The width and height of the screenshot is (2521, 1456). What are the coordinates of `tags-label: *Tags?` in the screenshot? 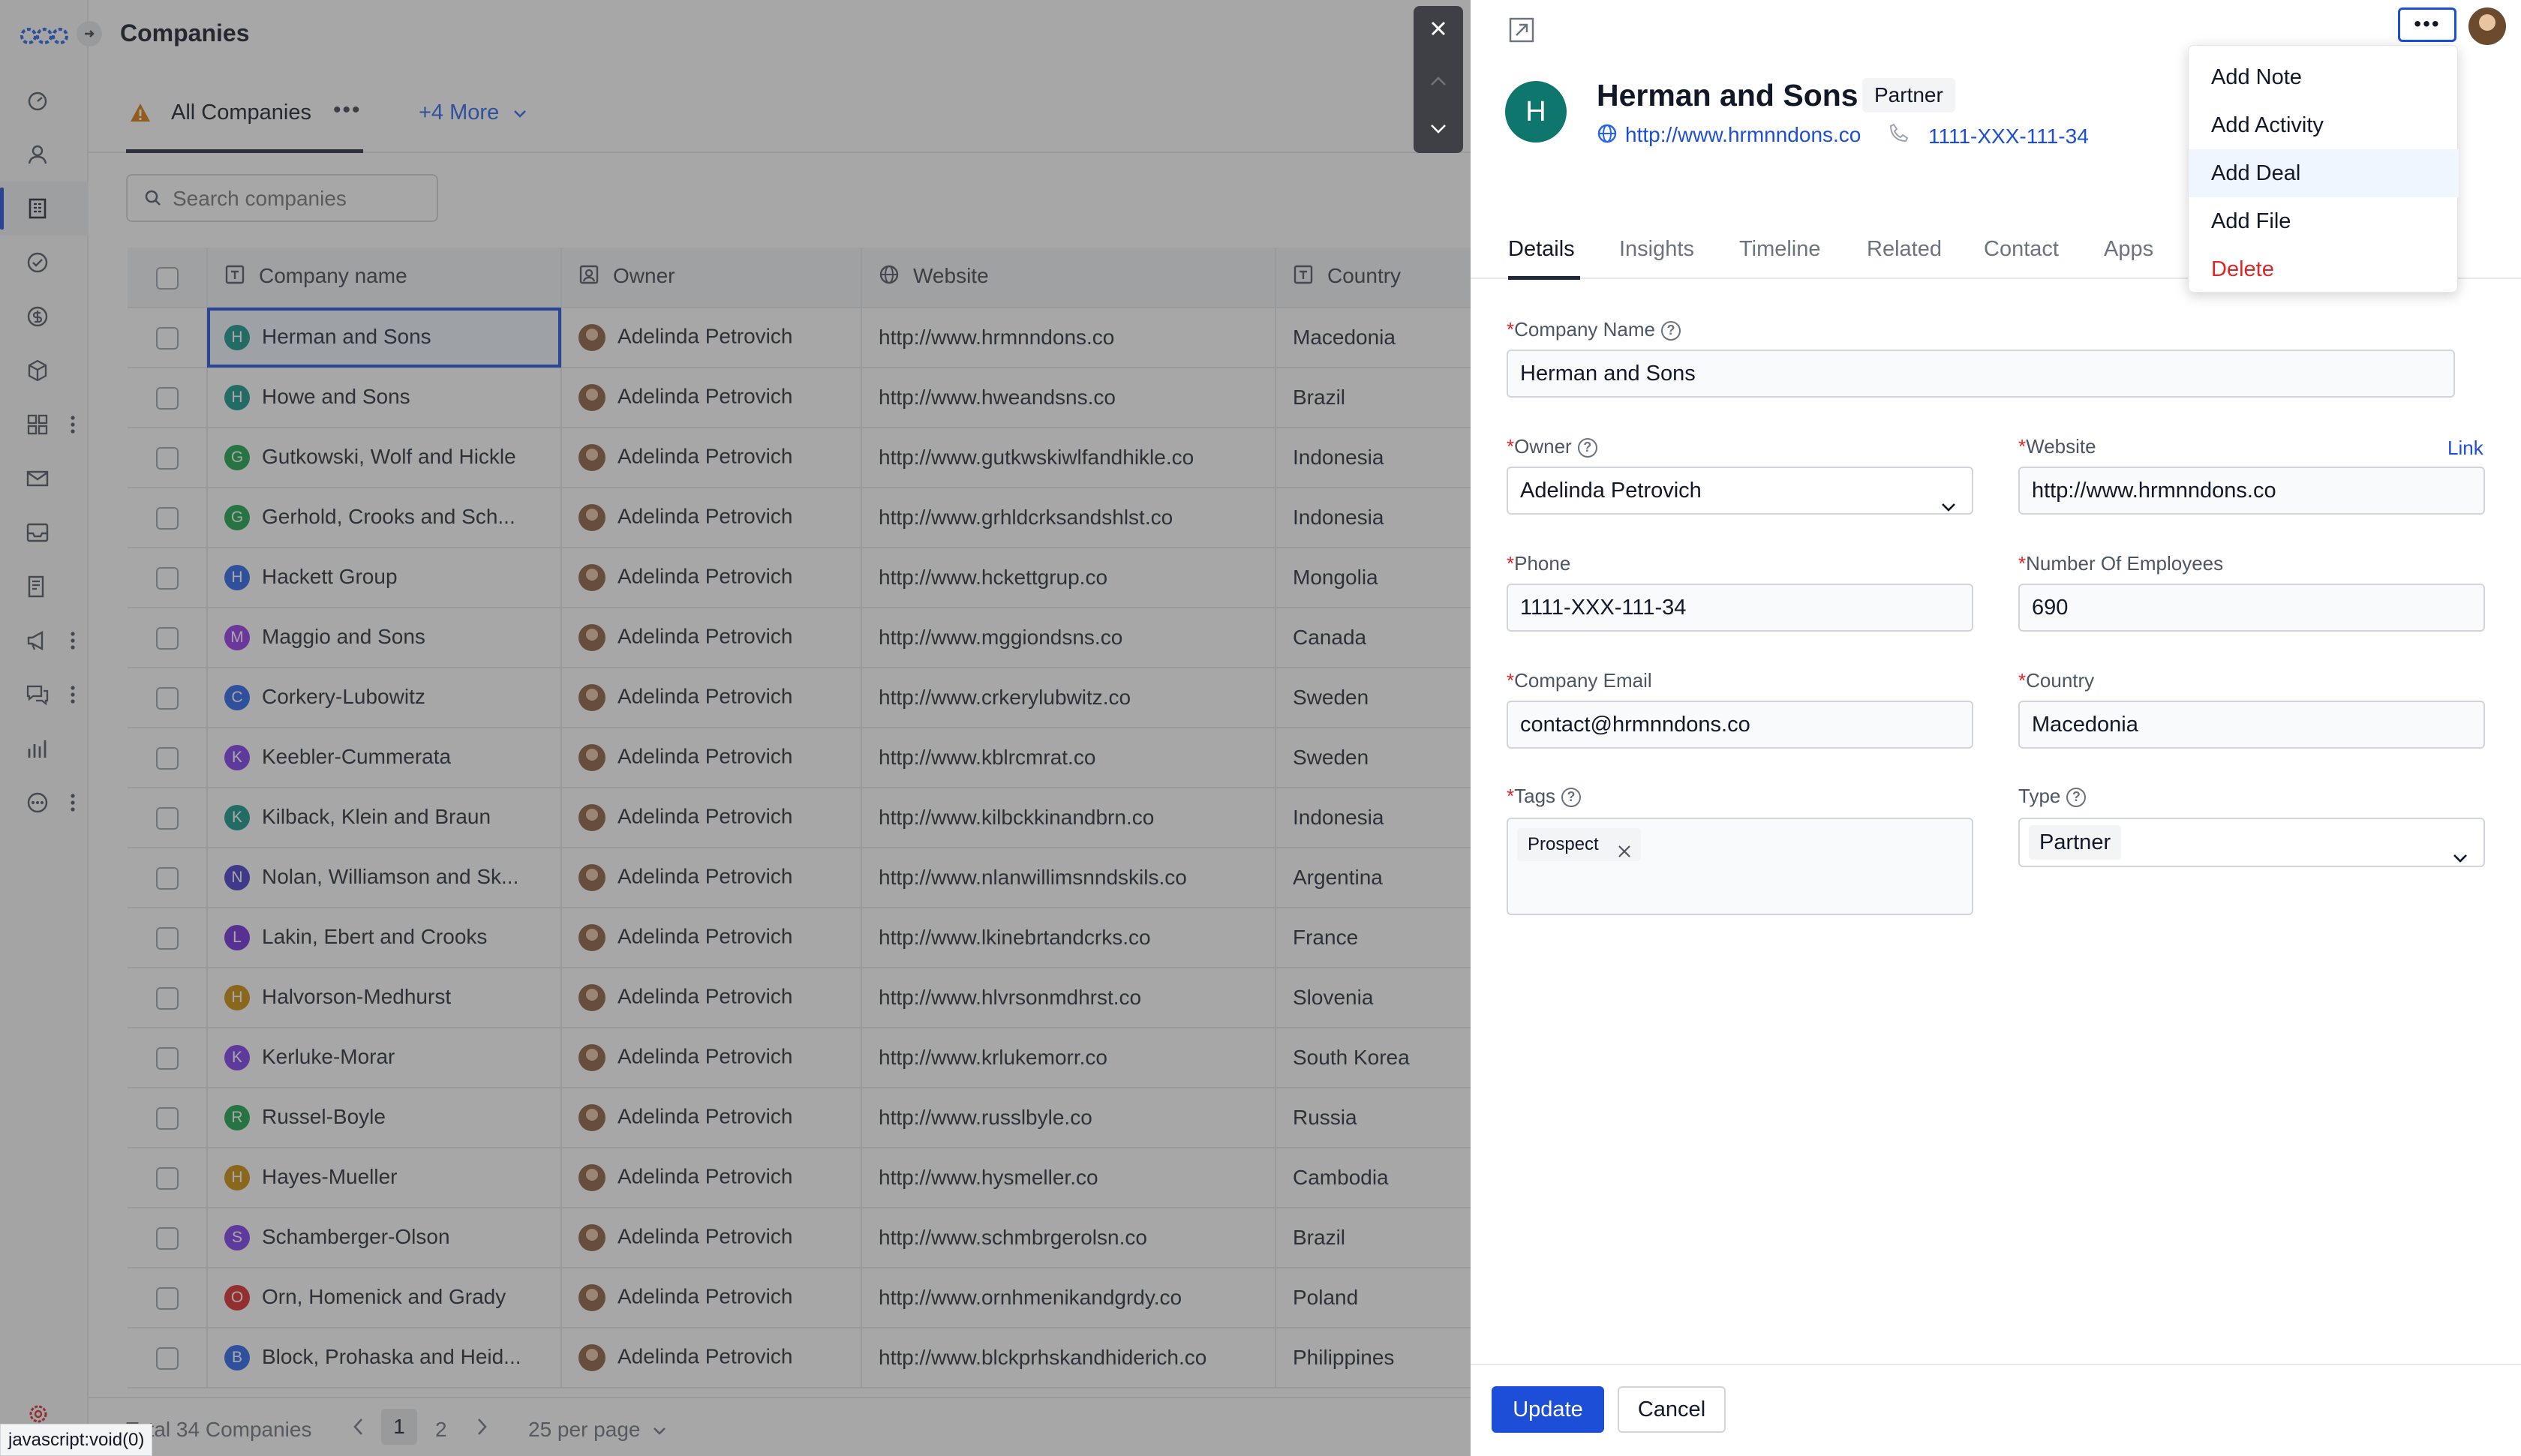 It's located at (1544, 796).